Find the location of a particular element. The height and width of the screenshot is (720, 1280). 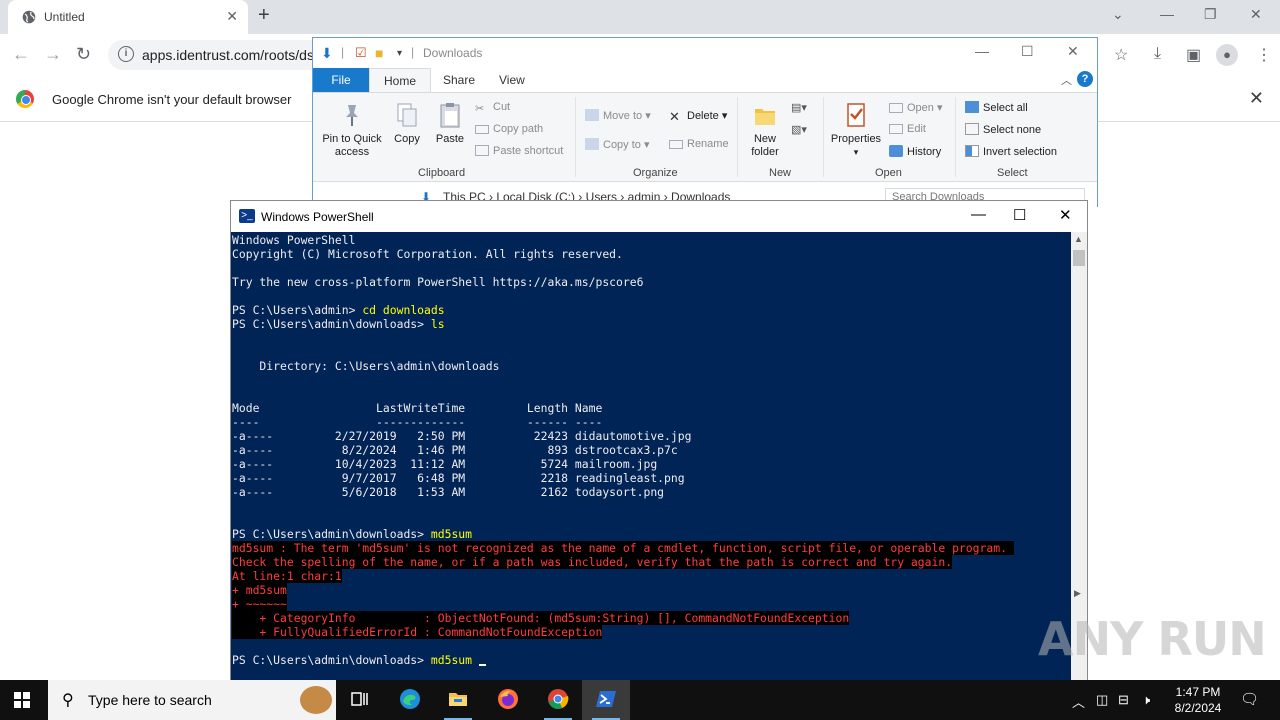

side-panel-icon: ▣ is located at coordinates (1193, 55).